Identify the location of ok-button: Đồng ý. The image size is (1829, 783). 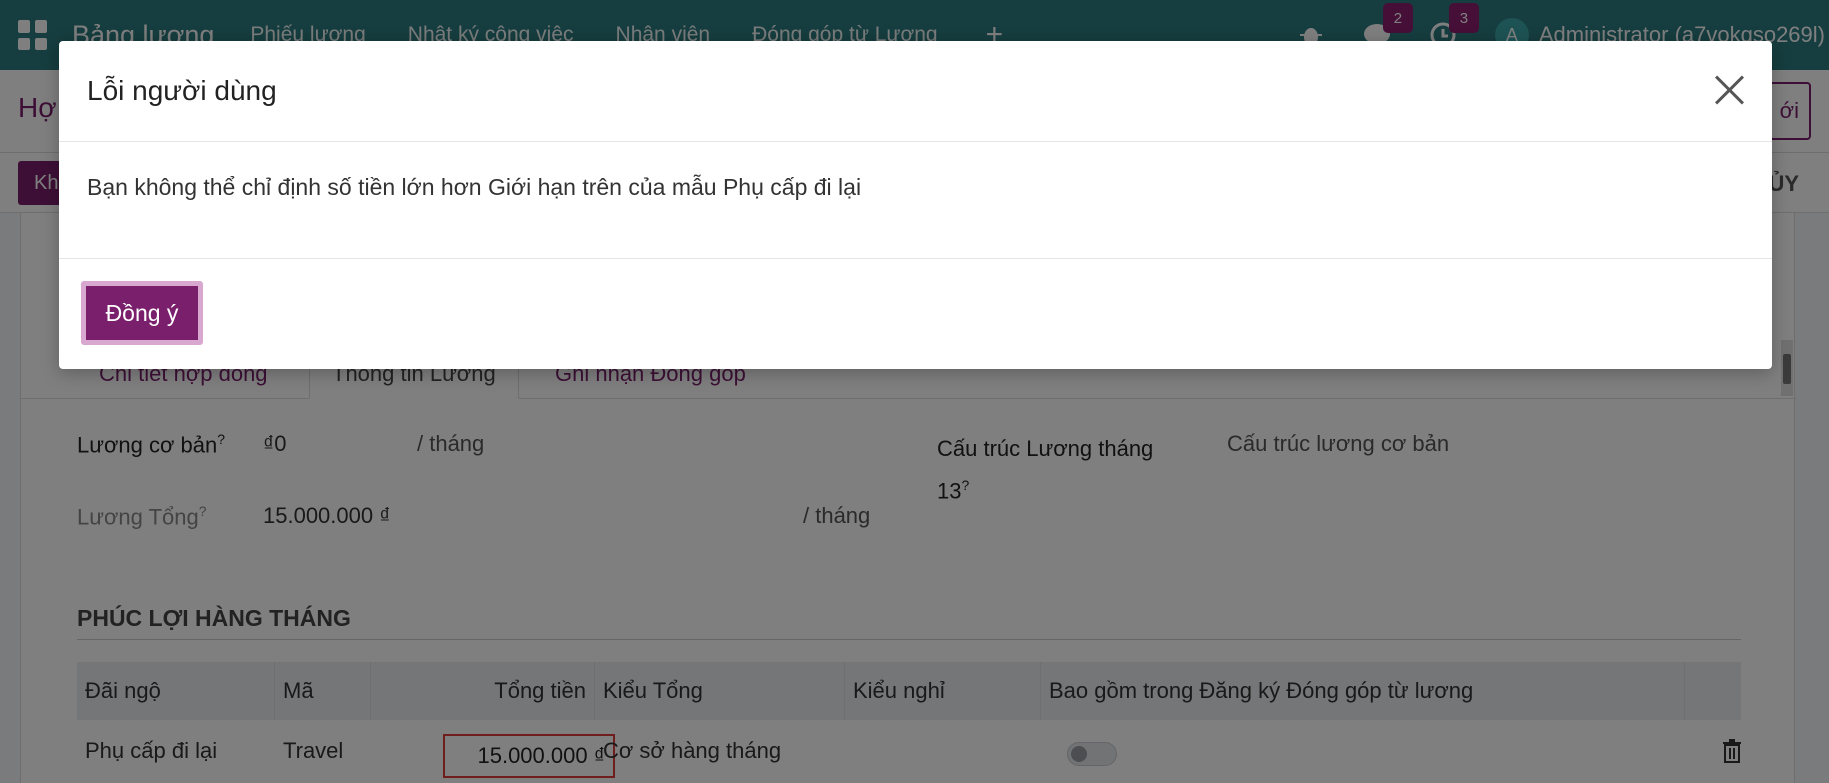
(142, 313).